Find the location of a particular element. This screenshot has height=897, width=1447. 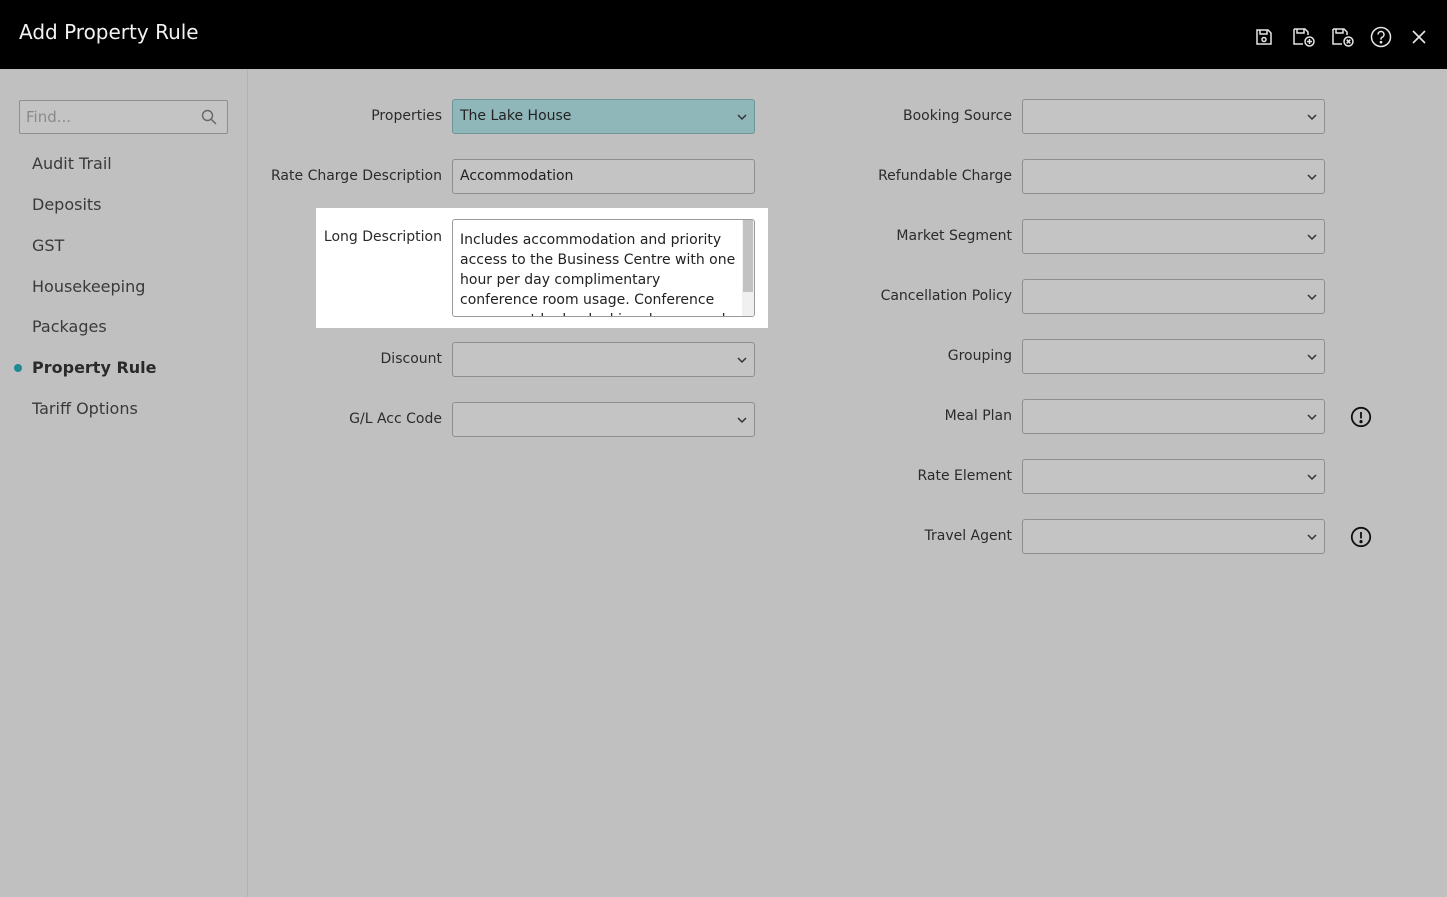

properties-value: The Lake House is located at coordinates (516, 116).